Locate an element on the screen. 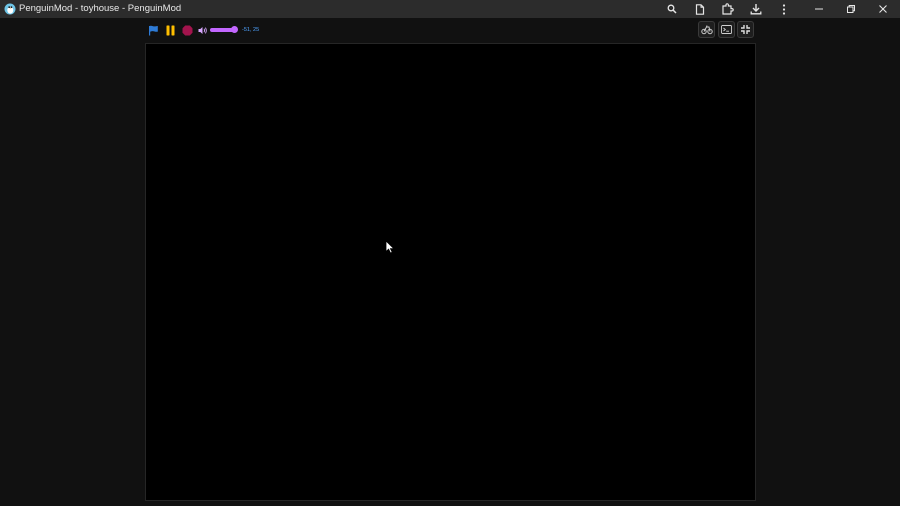  player-controls-bar: -51, 25 is located at coordinates (450, 31).